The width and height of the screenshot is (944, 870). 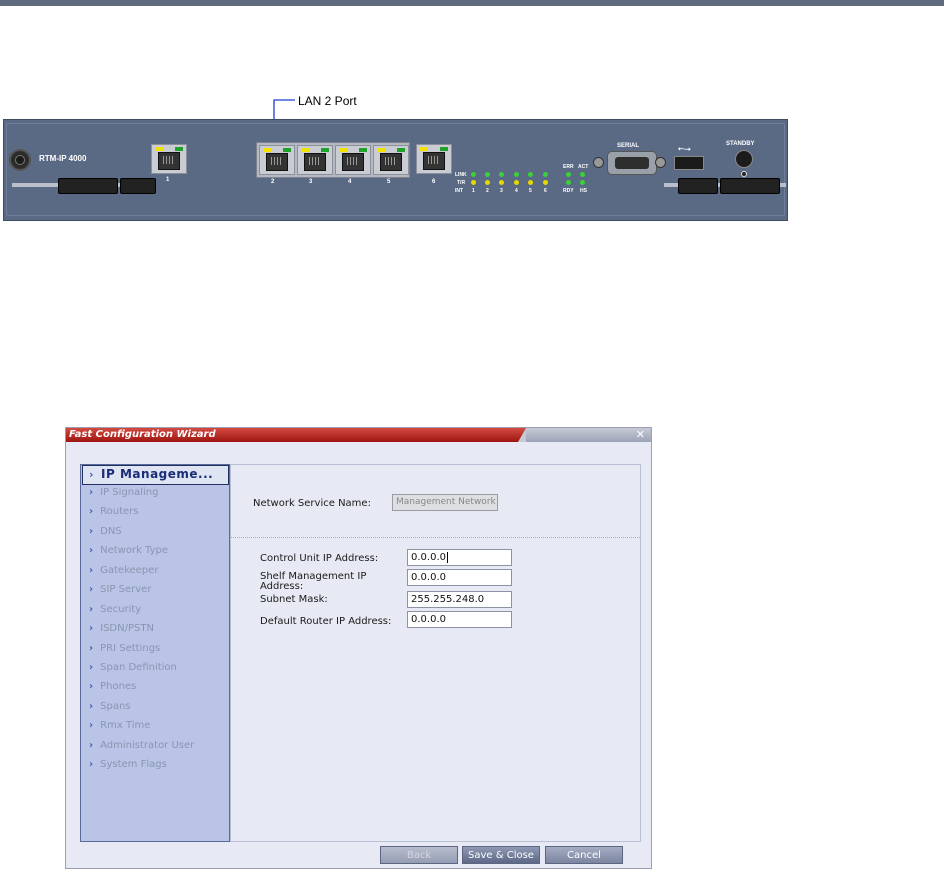 I want to click on nav-item-routers: › Routers, so click(x=159, y=515).